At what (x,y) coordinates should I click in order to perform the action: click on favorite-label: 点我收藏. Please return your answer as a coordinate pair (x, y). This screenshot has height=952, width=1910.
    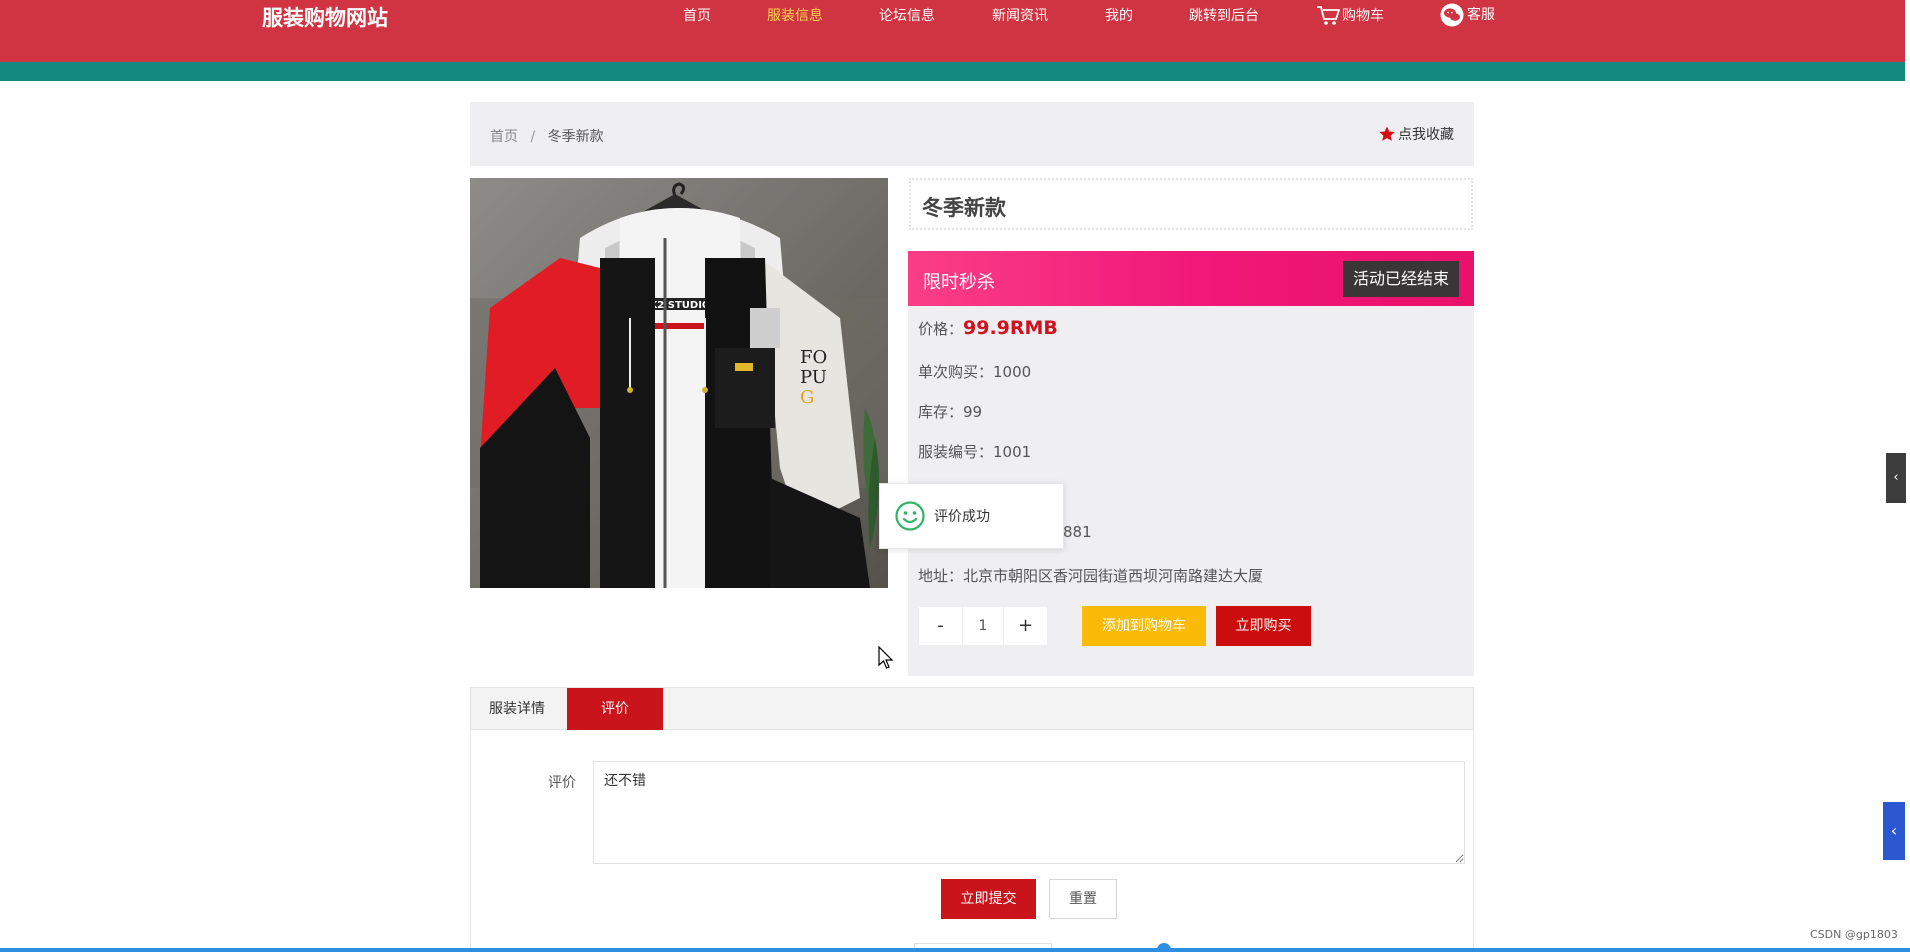
    Looking at the image, I should click on (1426, 135).